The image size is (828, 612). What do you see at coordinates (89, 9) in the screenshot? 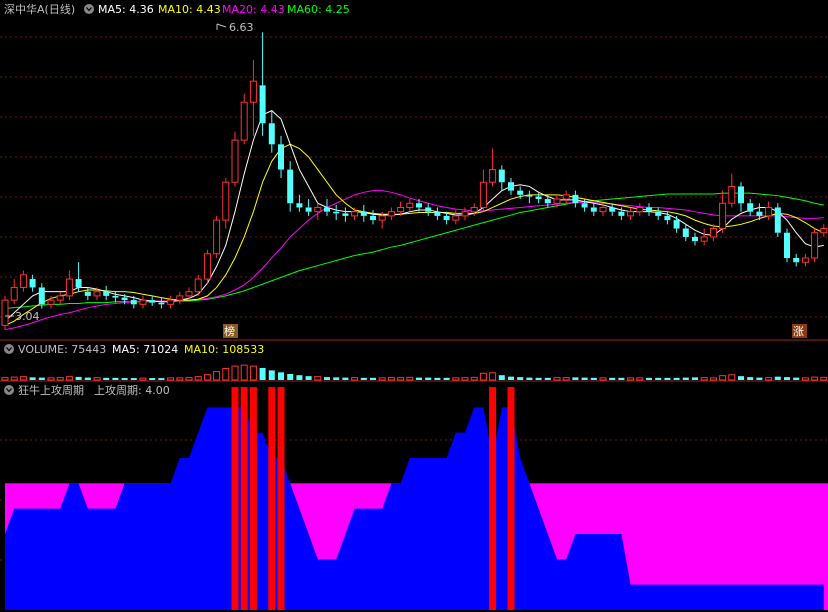
I see `chart-toggle-icon` at bounding box center [89, 9].